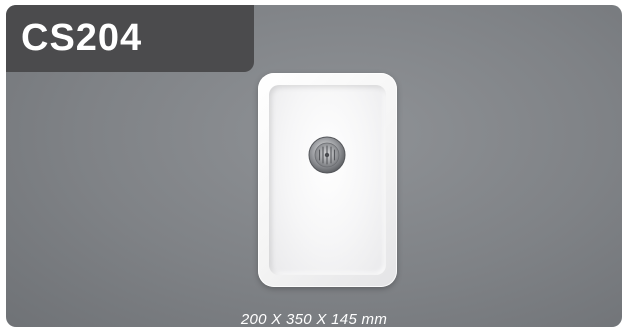 This screenshot has height=329, width=628. I want to click on sink-basin, so click(327, 180).